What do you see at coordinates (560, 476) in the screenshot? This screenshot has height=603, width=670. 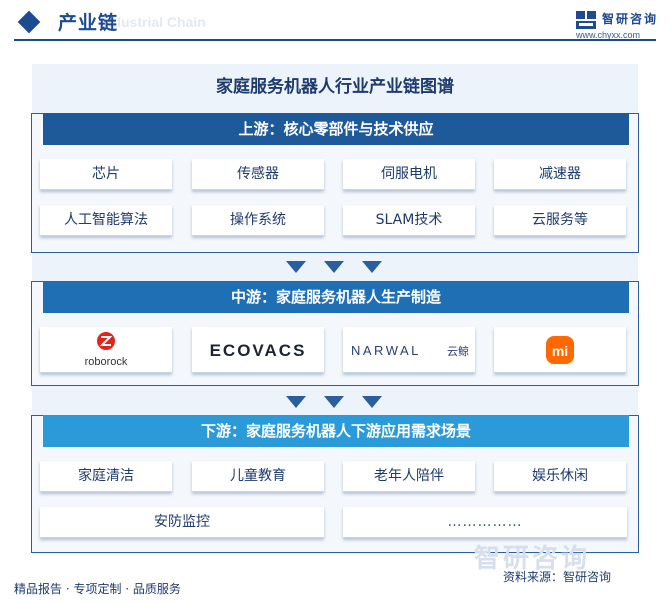 I see `downstream-item: 娱乐休闲` at bounding box center [560, 476].